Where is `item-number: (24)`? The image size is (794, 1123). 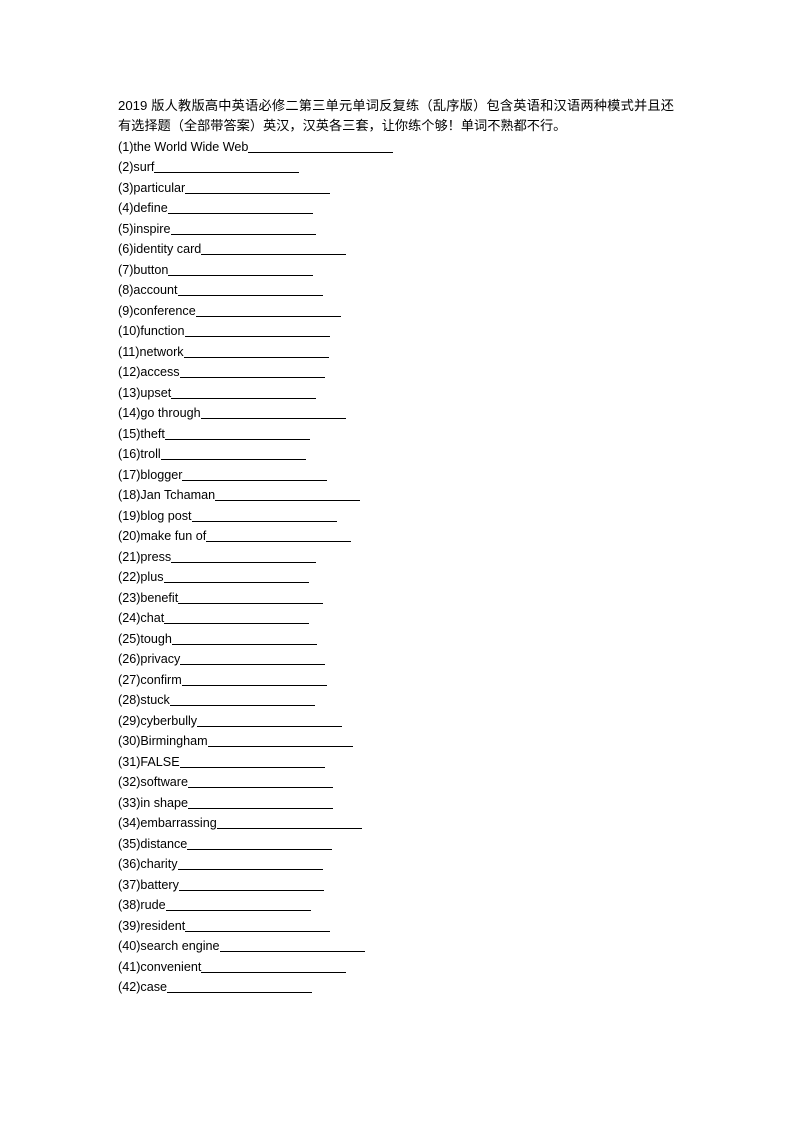 item-number: (24) is located at coordinates (129, 618).